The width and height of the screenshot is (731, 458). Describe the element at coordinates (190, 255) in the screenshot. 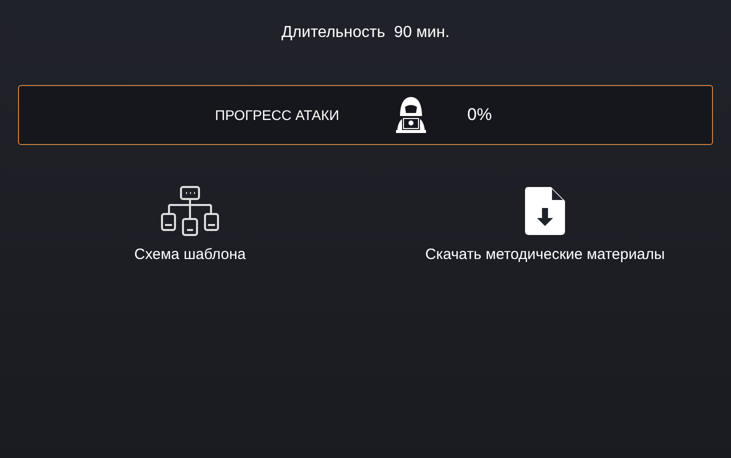

I see `template-scheme-link: Схема шаблона` at that location.